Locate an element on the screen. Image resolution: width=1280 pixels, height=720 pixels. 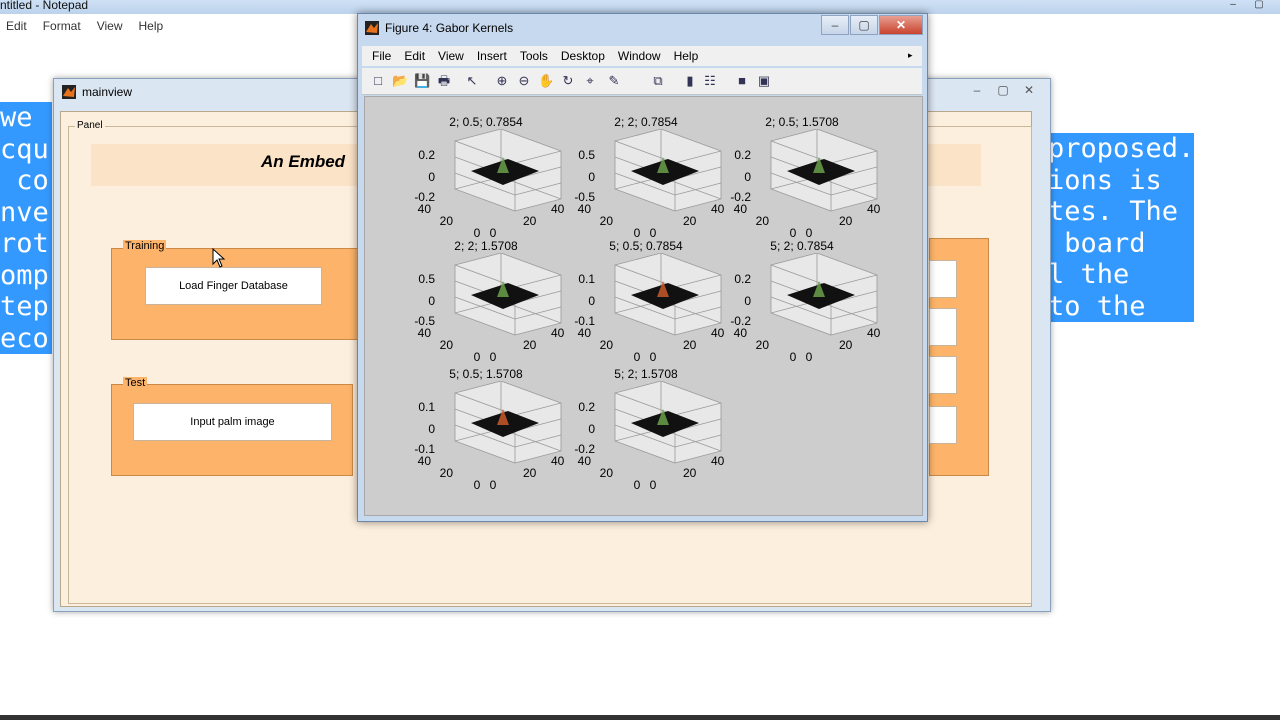
gabor-kernel-plot: 5; 2; 0.7854 0.2 0 -0.2 40 20 0 0 20 40 is located at coordinates (814, 300).